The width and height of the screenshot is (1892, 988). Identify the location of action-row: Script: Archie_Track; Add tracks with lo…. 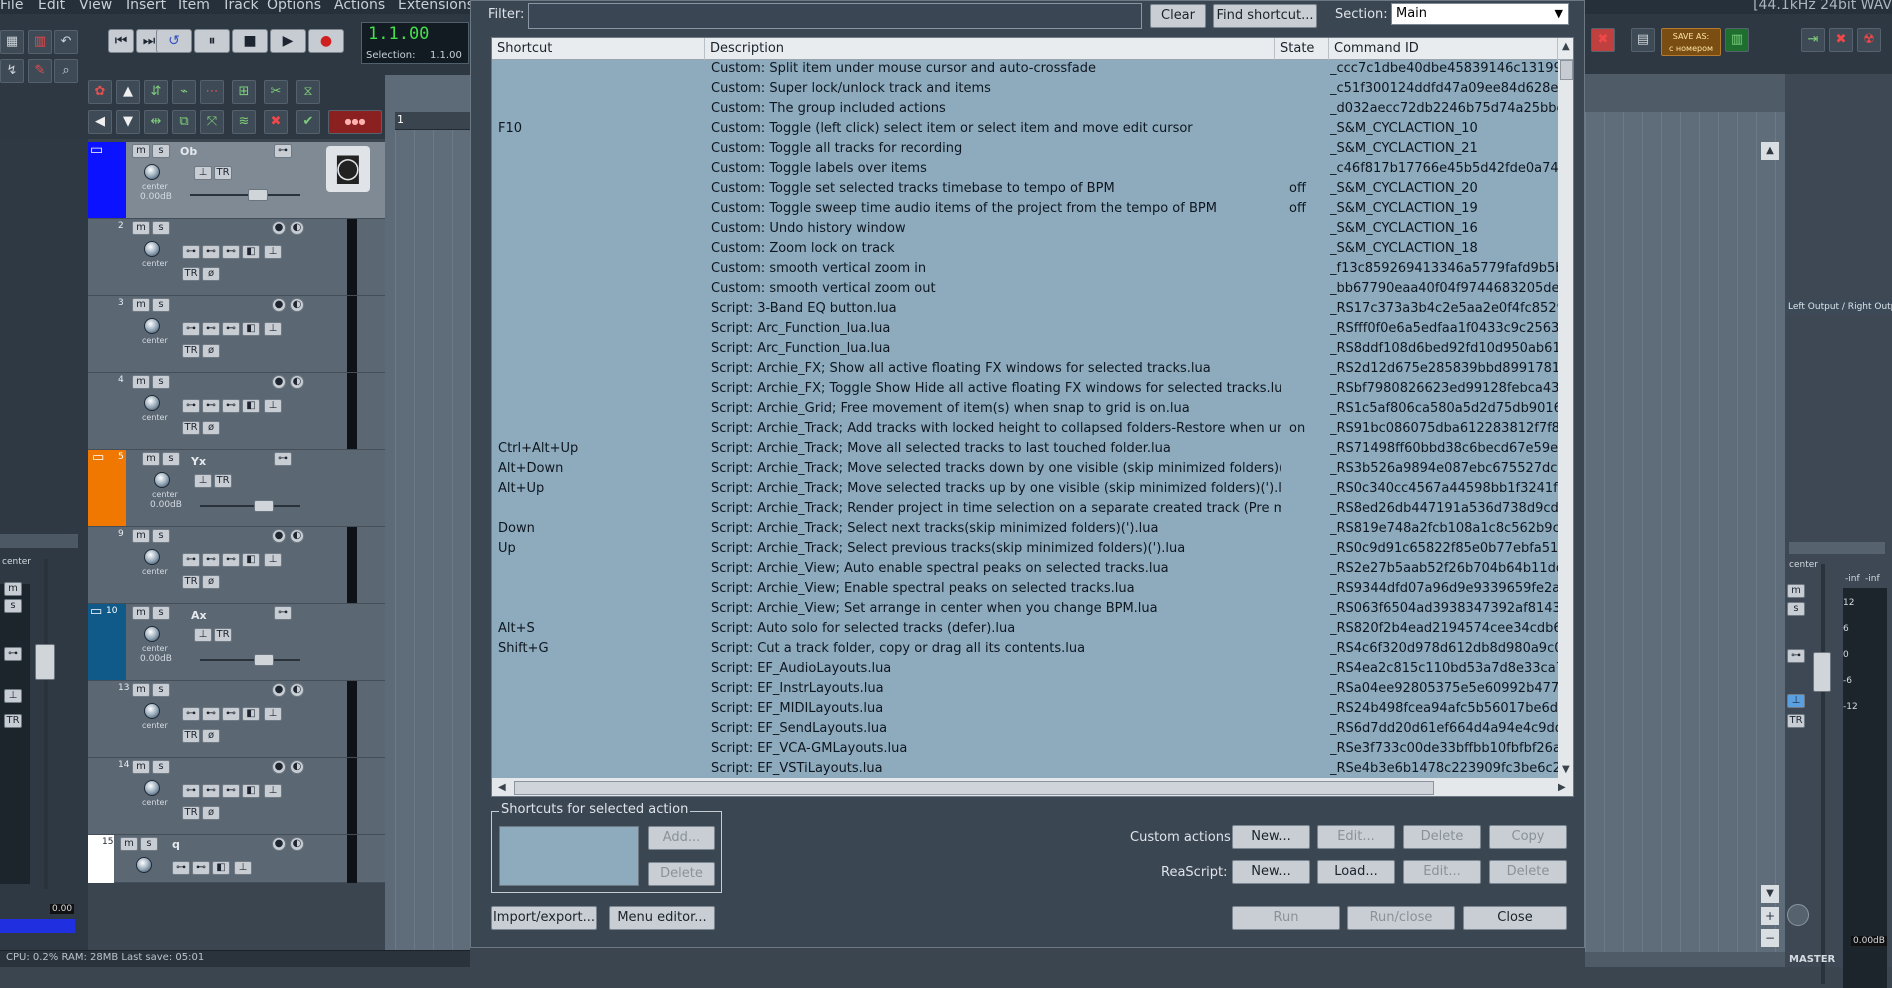
(1025, 430).